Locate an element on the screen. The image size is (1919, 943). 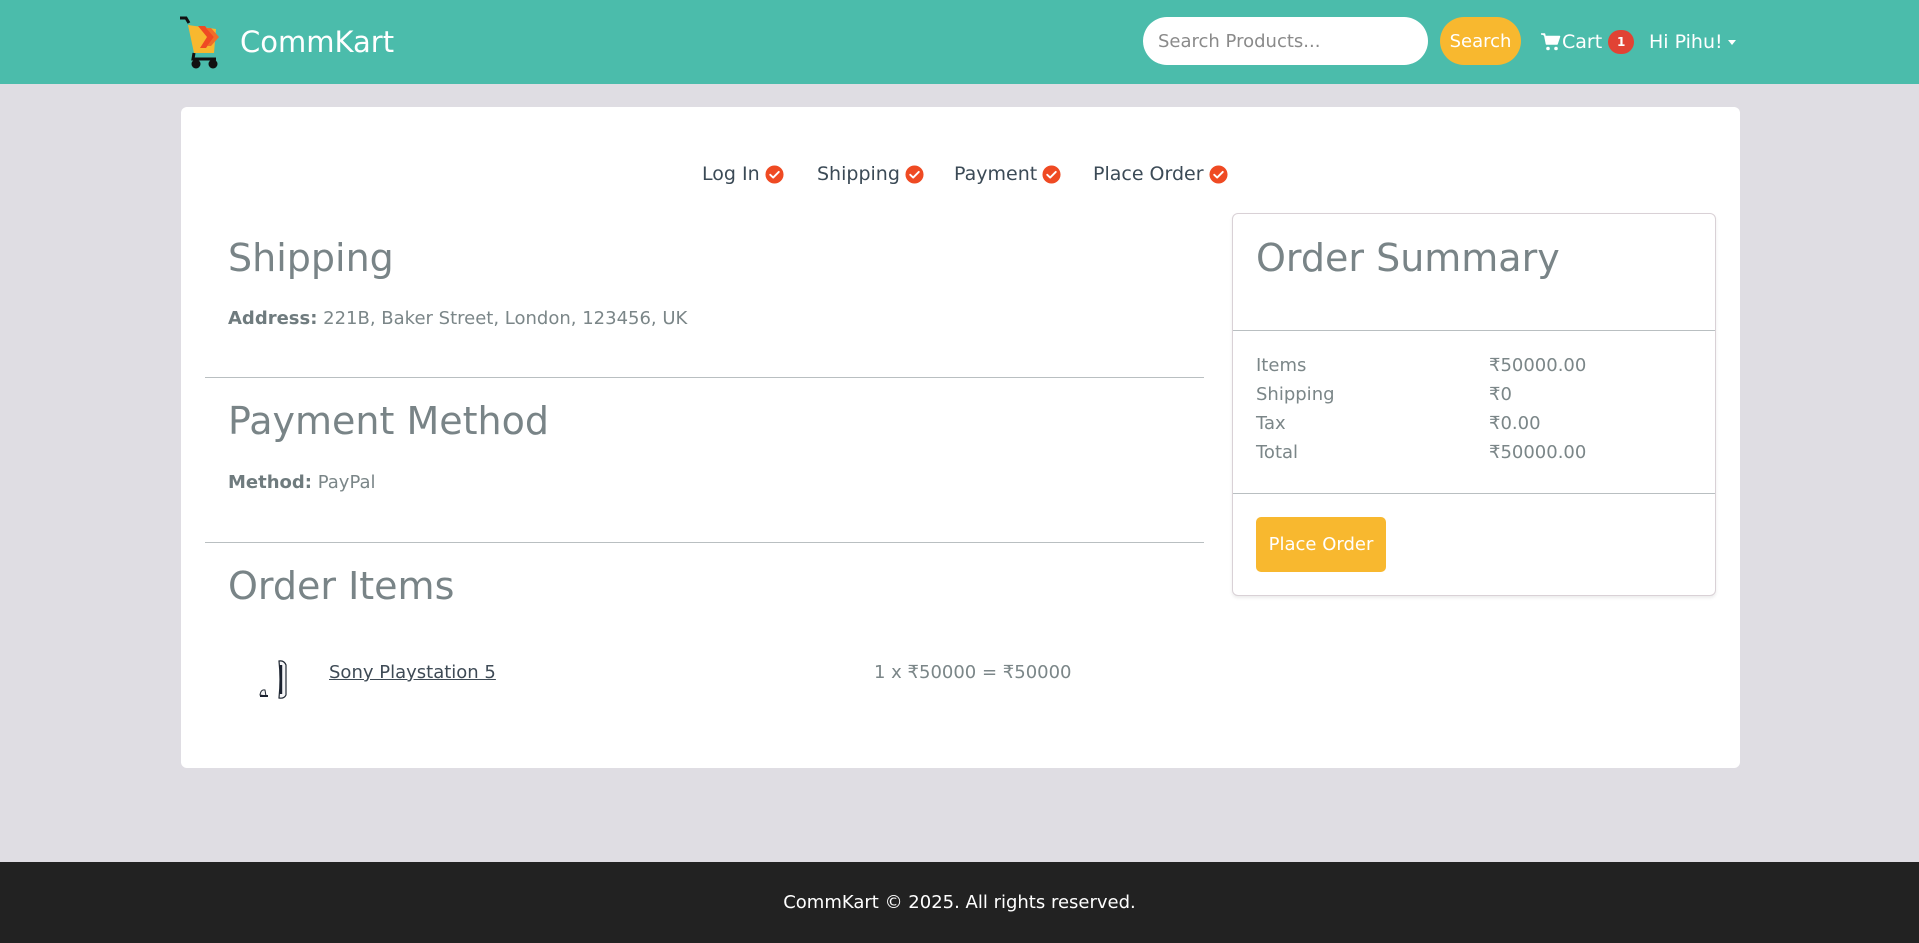
step-payment: Payment is located at coordinates (1007, 174).